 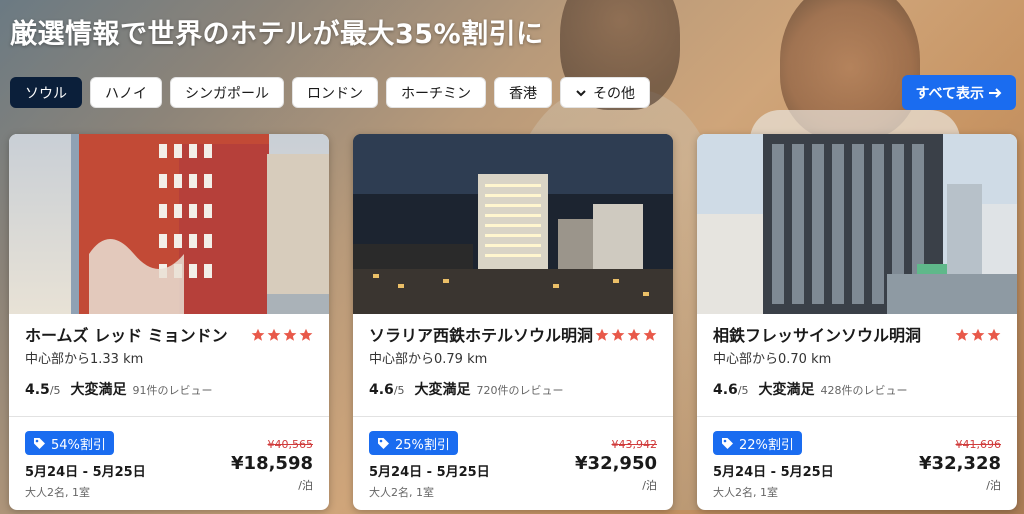 What do you see at coordinates (290, 444) in the screenshot?
I see `original-price: ¥40,565` at bounding box center [290, 444].